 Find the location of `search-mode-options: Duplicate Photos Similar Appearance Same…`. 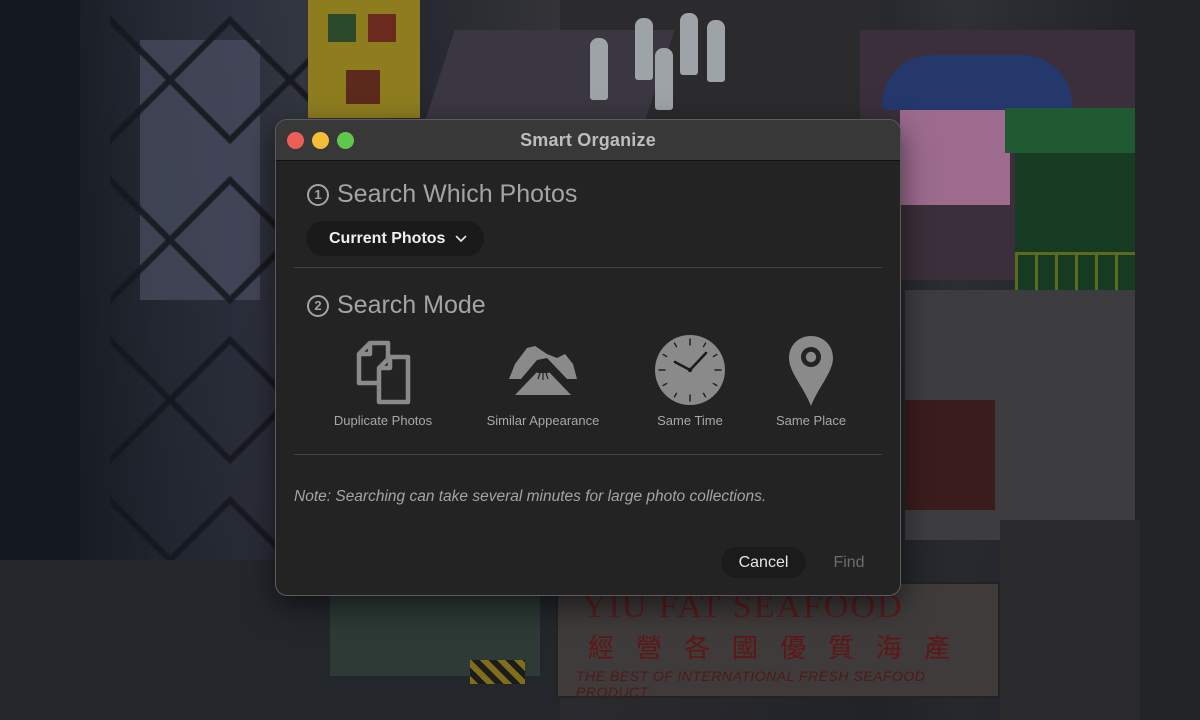

search-mode-options: Duplicate Photos Similar Appearance Same… is located at coordinates (596, 384).